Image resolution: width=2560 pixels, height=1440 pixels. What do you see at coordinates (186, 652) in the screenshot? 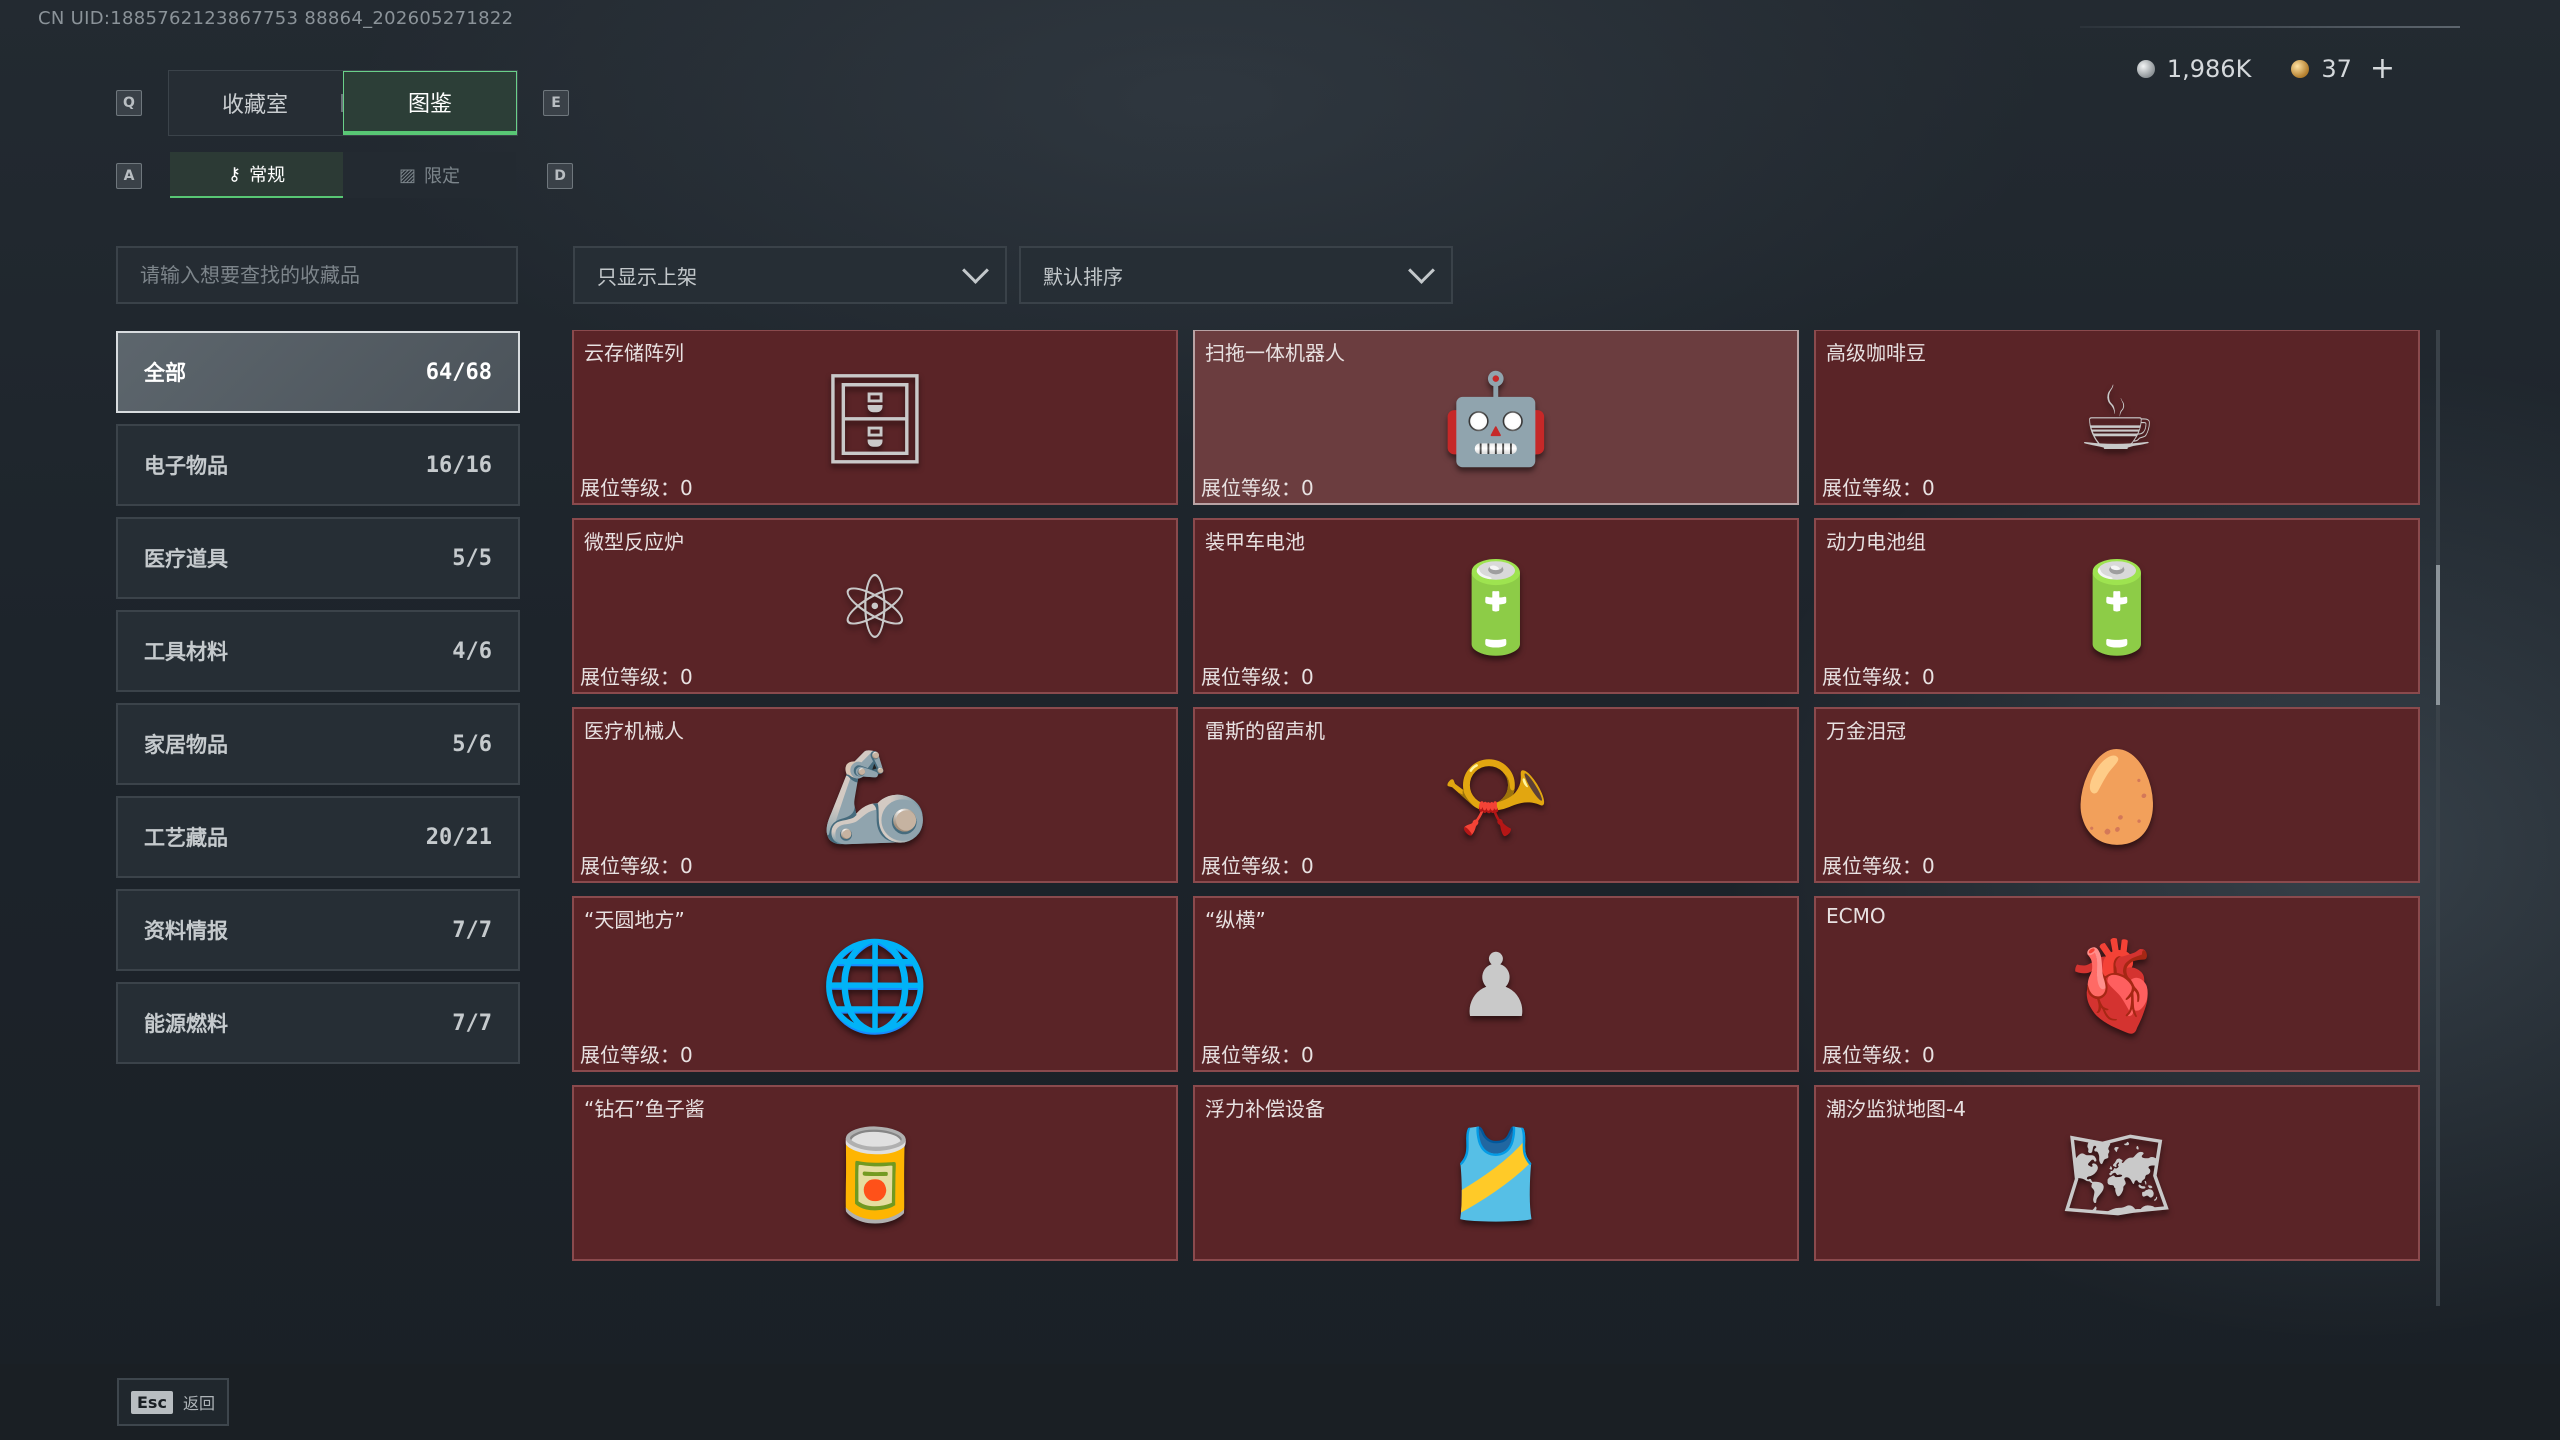
I see `category-label: 工具材料` at bounding box center [186, 652].